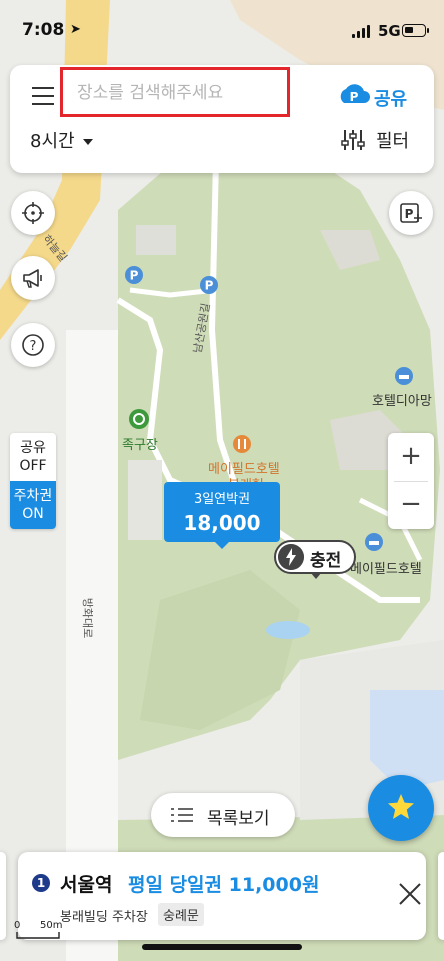  Describe the element at coordinates (38, 935) in the screenshot. I see `scale-bar` at that location.